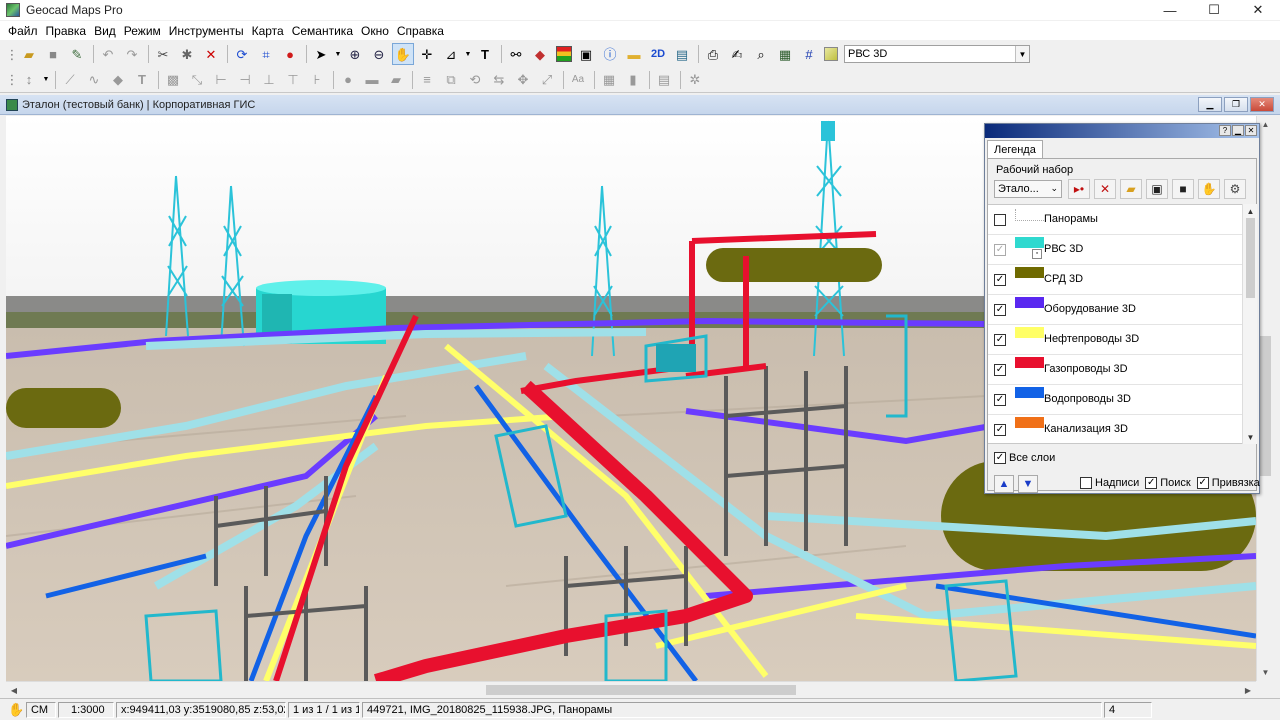 The image size is (1280, 720). Describe the element at coordinates (77, 54) in the screenshot. I see `properties-icon: ✎` at that location.